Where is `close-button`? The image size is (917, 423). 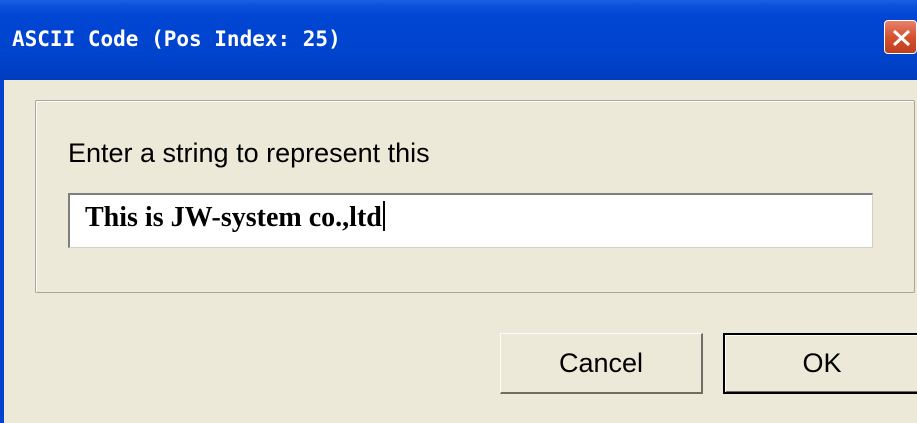 close-button is located at coordinates (900, 37).